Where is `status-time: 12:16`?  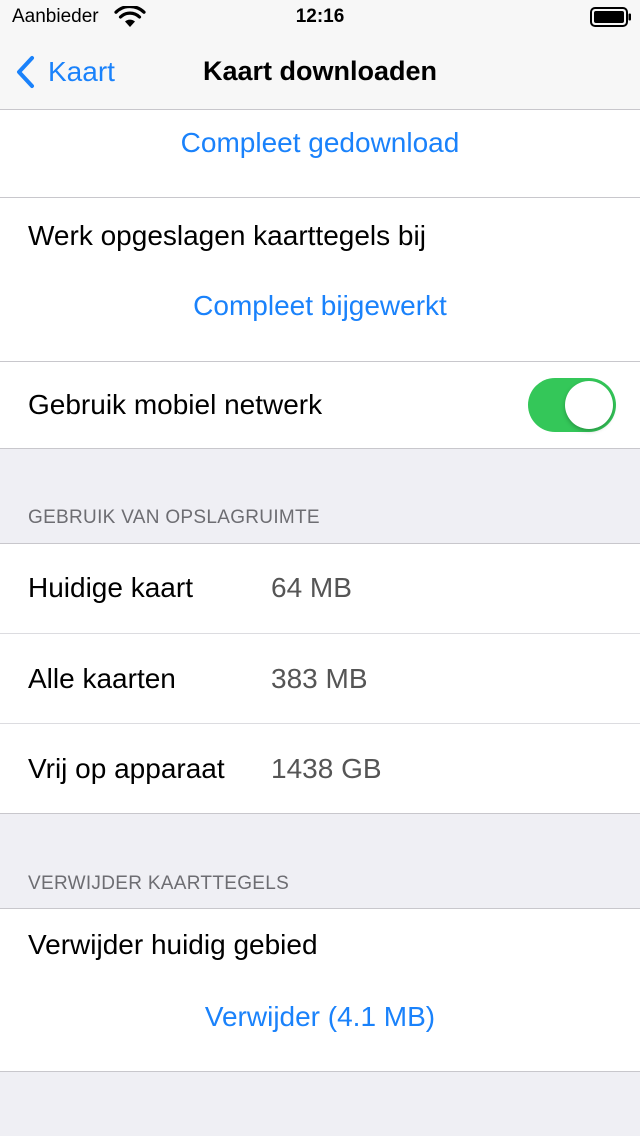
status-time: 12:16 is located at coordinates (320, 16).